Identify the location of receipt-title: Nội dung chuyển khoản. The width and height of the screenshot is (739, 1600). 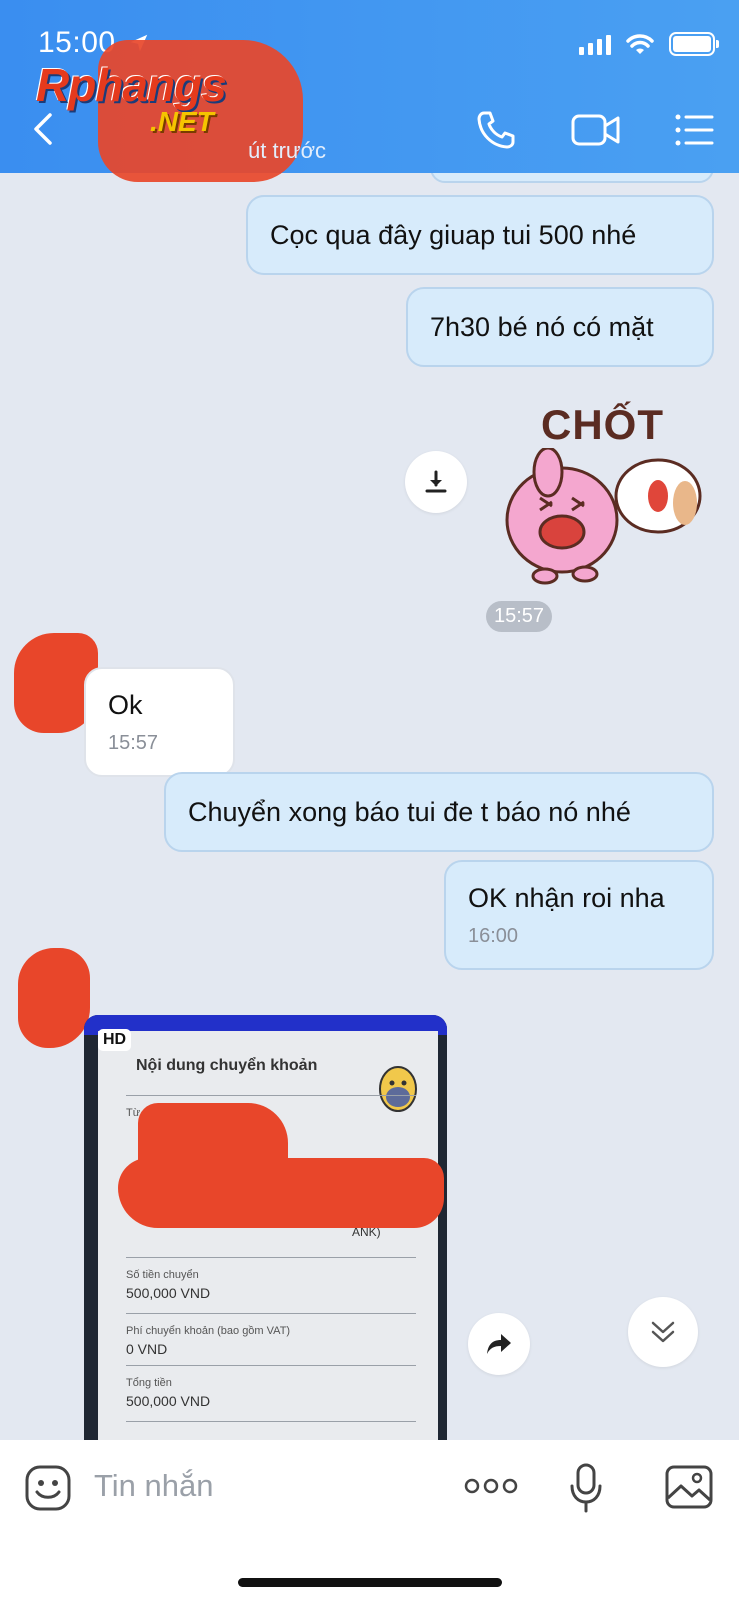
(227, 1065).